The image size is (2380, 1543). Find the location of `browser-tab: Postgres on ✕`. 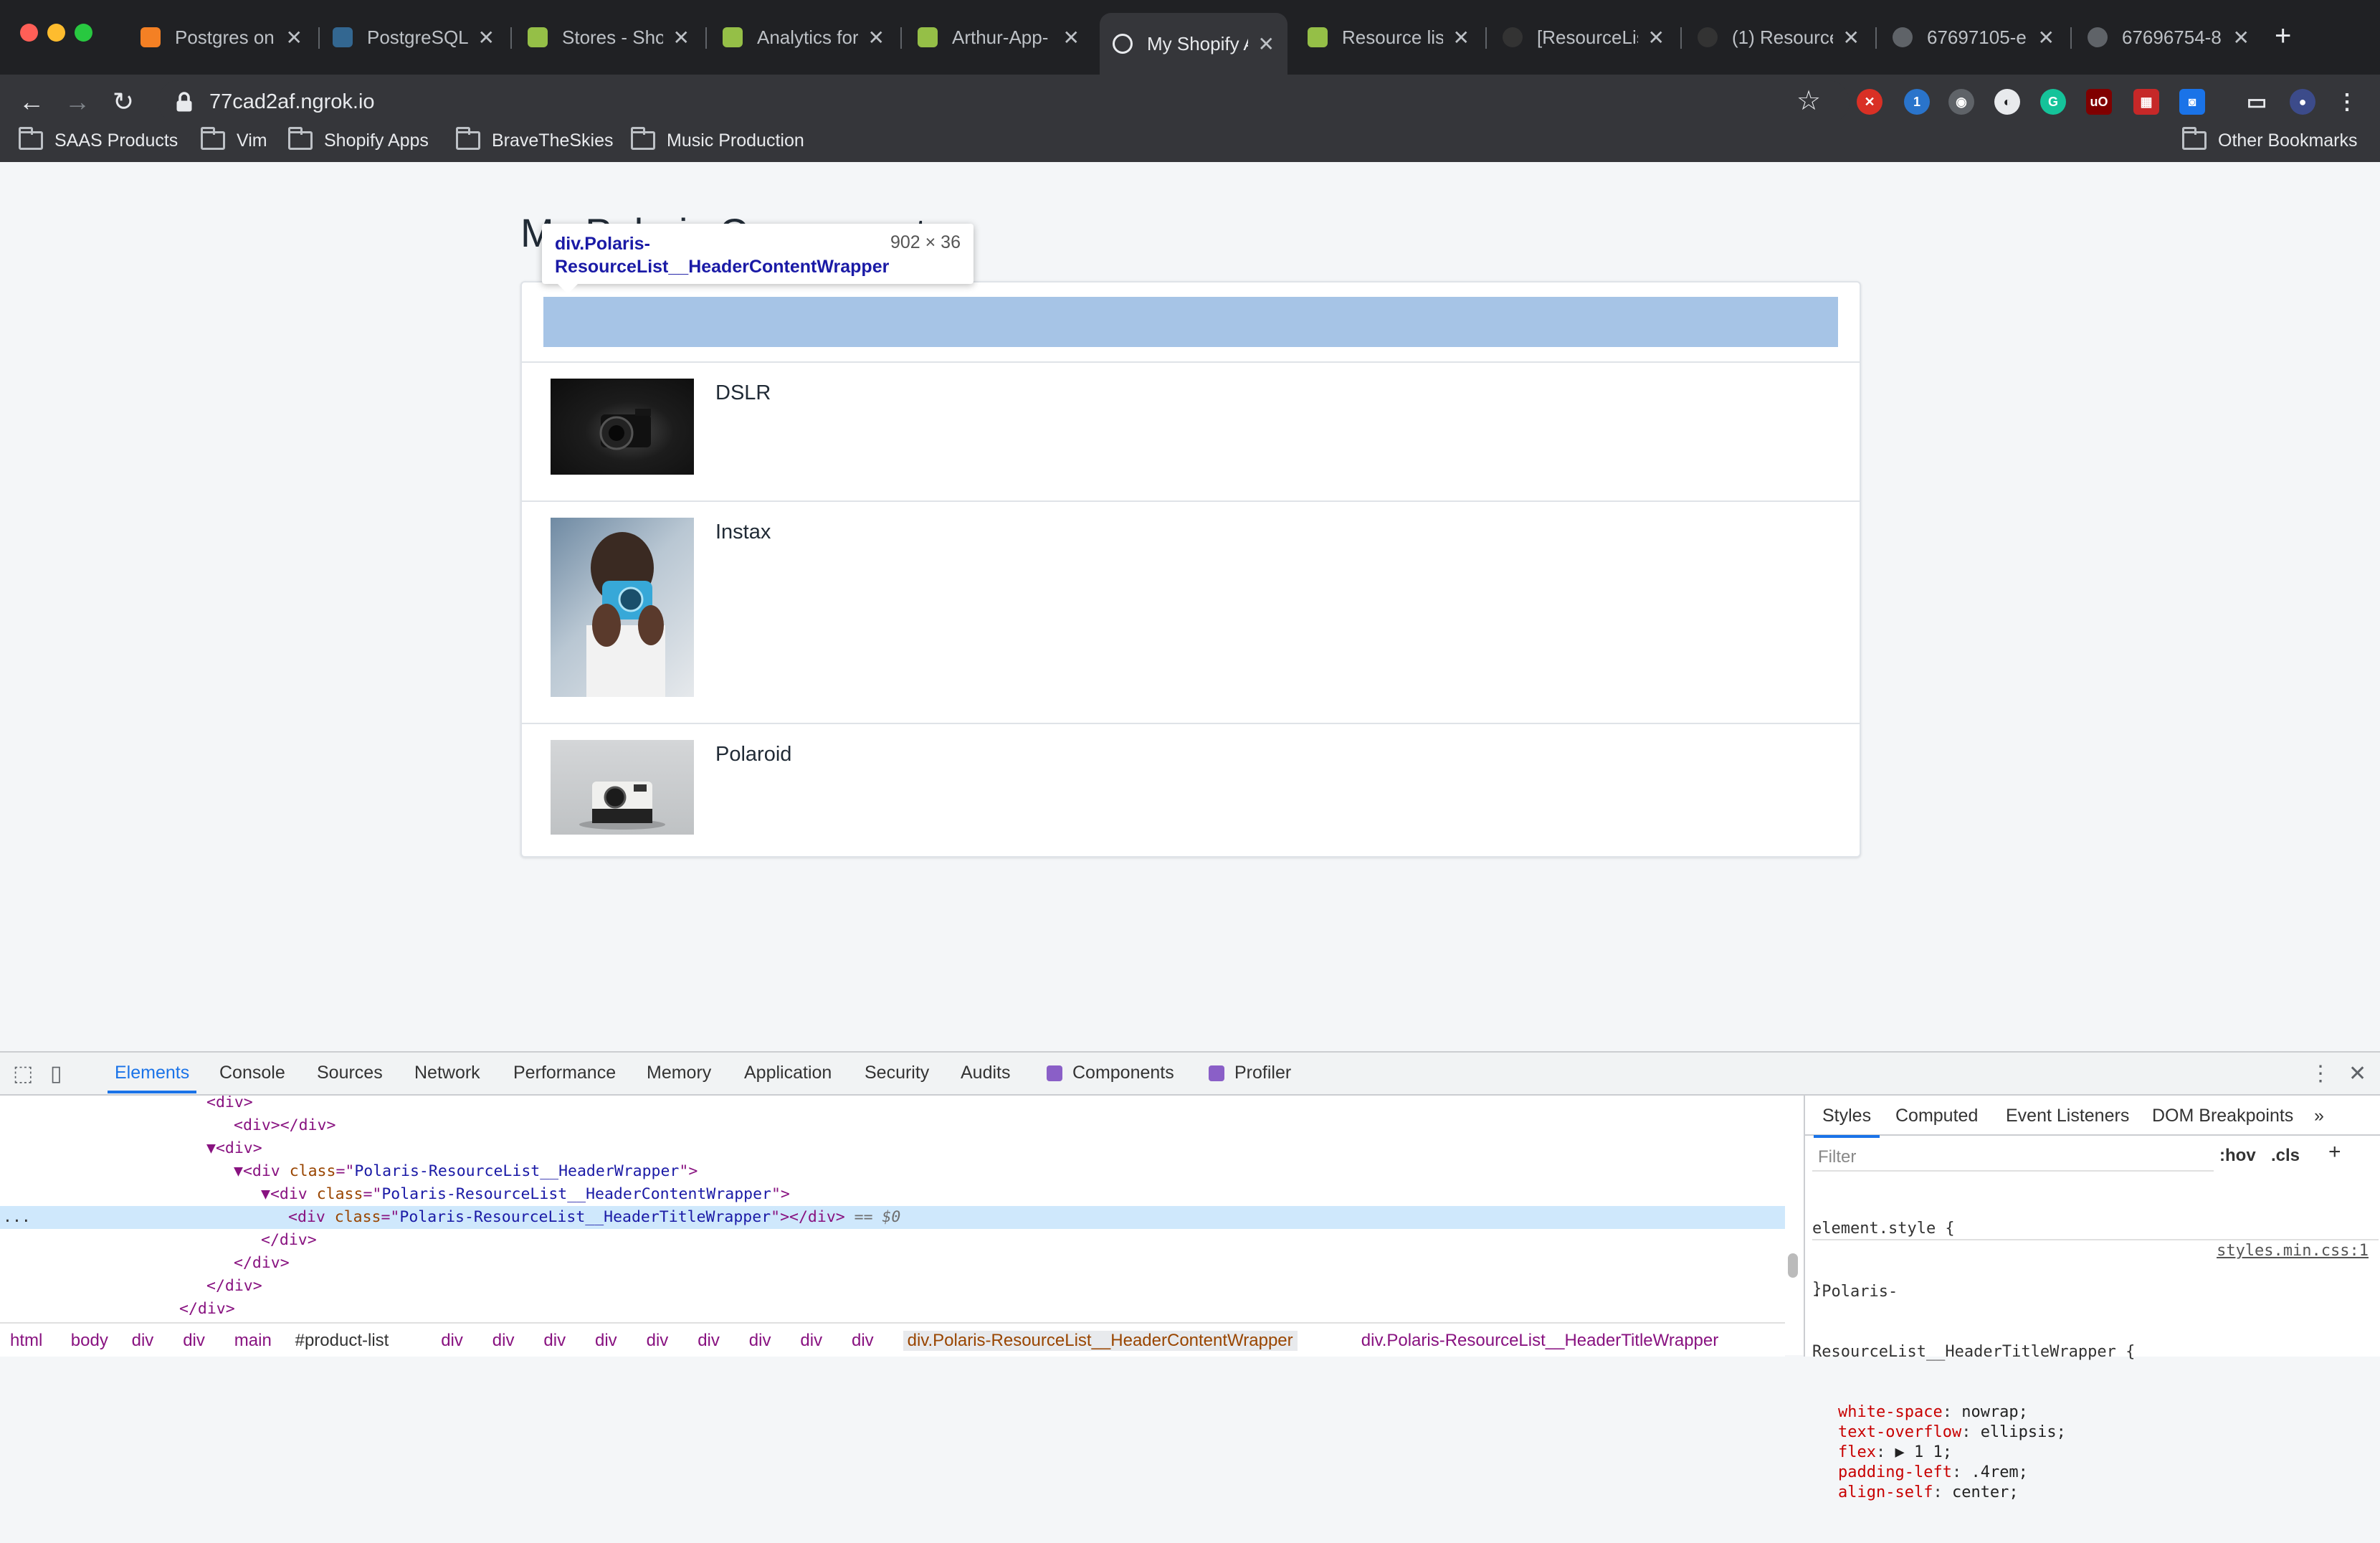

browser-tab: Postgres on ✕ is located at coordinates (222, 37).